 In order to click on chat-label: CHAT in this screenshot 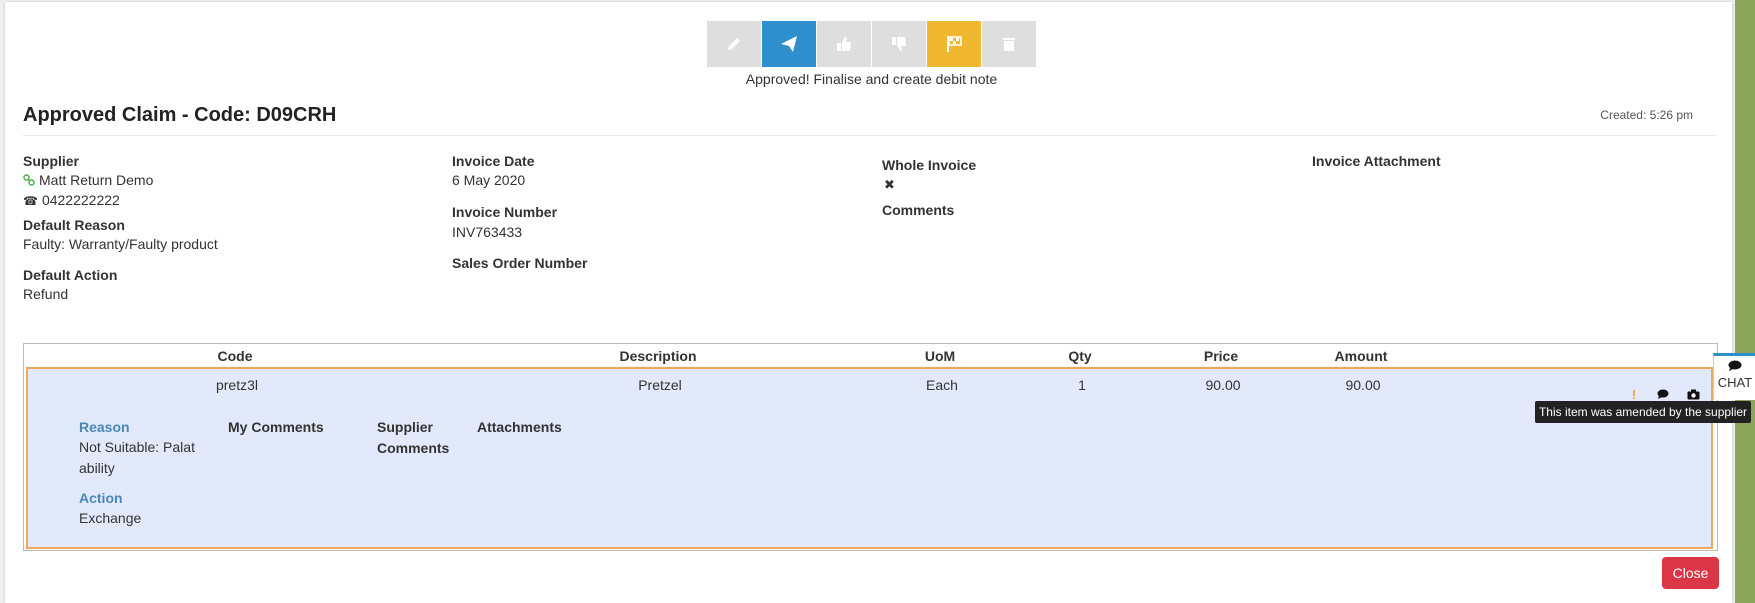, I will do `click(1735, 382)`.